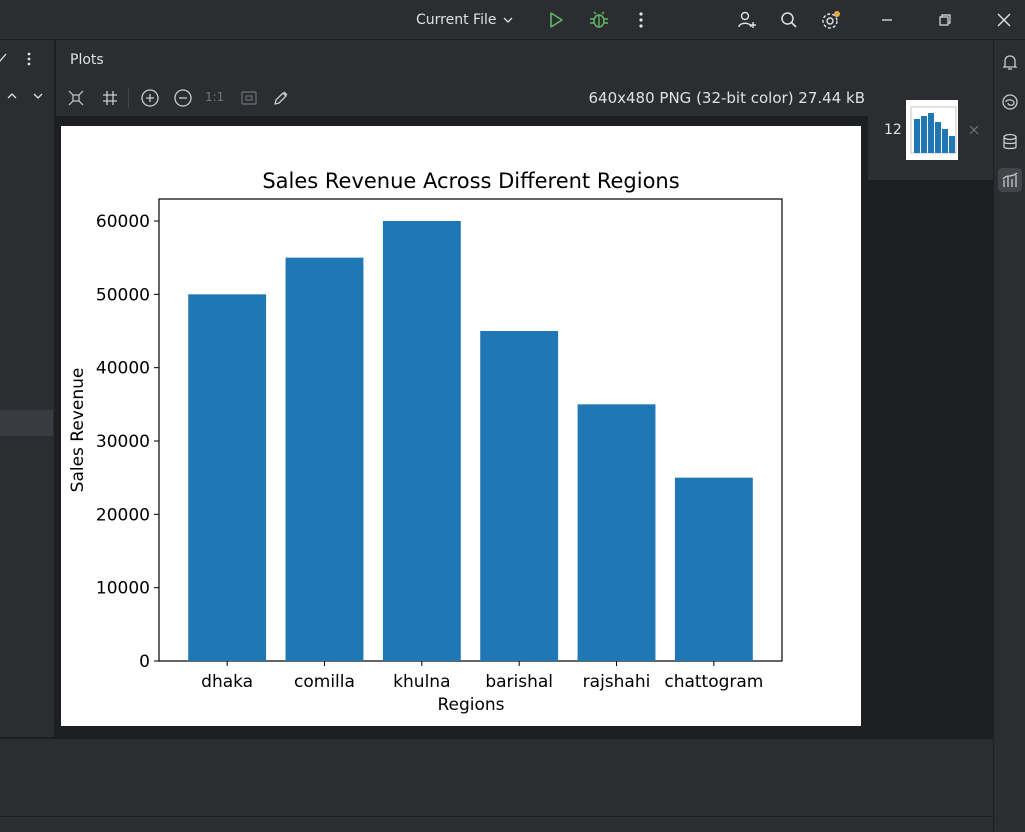  What do you see at coordinates (123, 222) in the screenshot?
I see `y-tick-label: 60000` at bounding box center [123, 222].